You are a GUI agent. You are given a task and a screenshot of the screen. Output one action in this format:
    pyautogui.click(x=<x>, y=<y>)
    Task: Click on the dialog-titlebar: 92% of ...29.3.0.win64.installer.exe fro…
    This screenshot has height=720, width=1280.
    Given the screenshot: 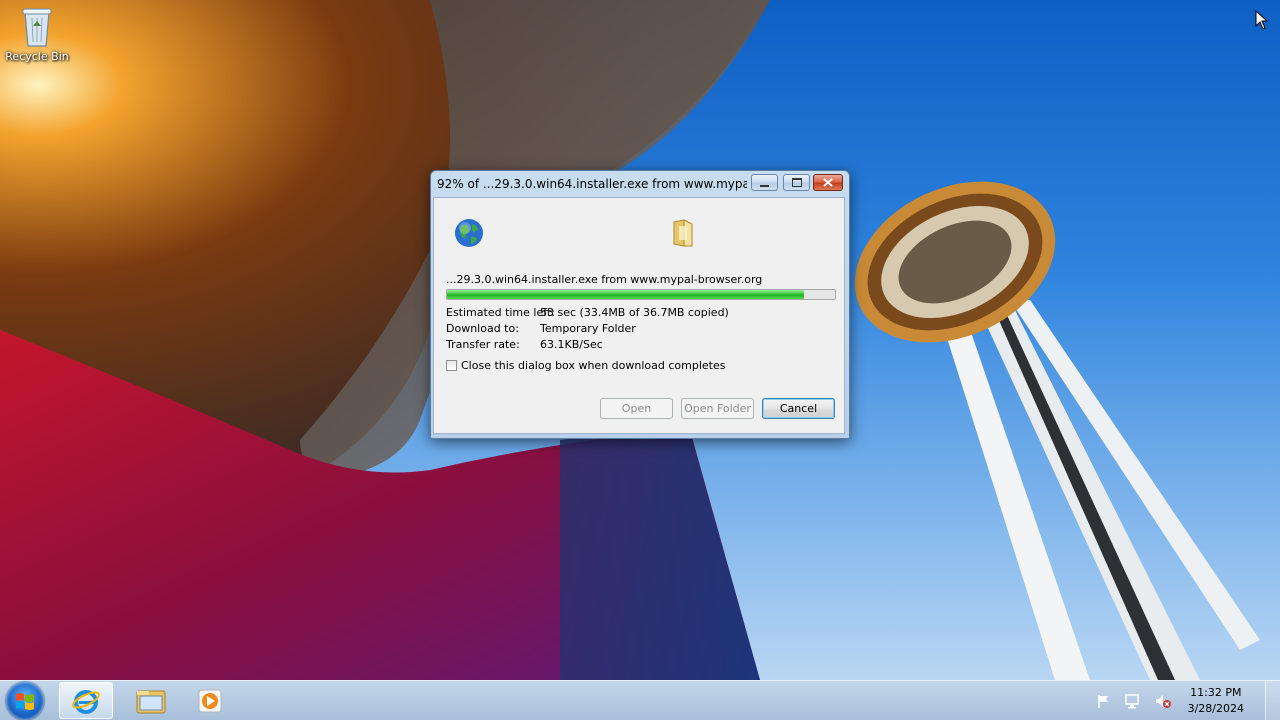 What is the action you would take?
    pyautogui.click(x=640, y=184)
    